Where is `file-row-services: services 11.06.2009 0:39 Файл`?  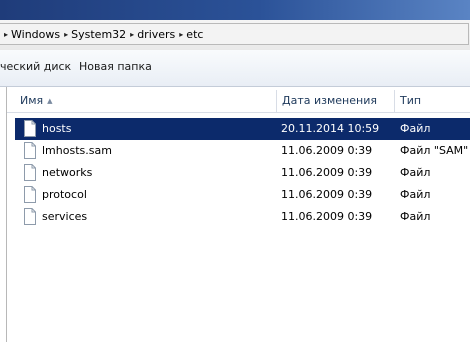 file-row-services: services 11.06.2009 0:39 Файл is located at coordinates (242, 217).